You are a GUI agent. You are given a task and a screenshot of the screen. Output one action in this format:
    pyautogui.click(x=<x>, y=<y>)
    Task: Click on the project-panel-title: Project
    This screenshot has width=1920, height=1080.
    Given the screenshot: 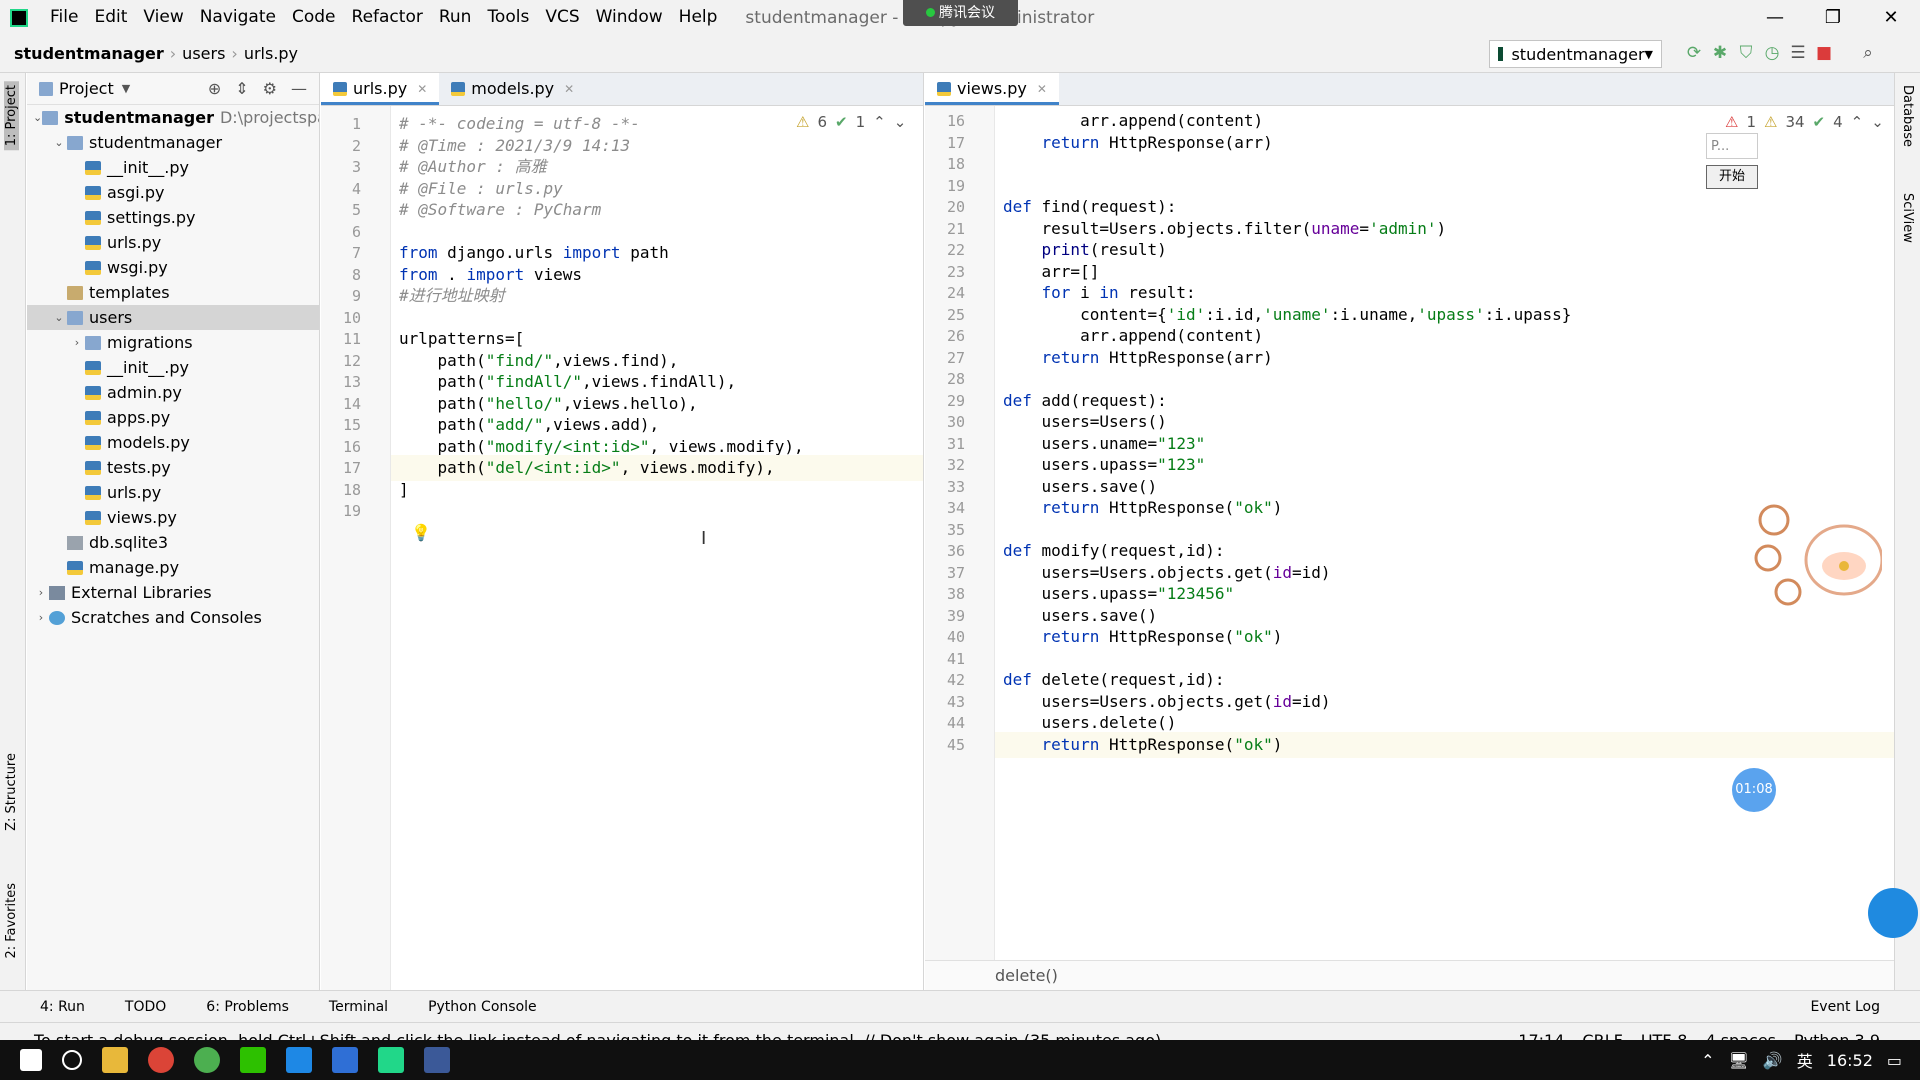 What is the action you would take?
    pyautogui.click(x=86, y=88)
    